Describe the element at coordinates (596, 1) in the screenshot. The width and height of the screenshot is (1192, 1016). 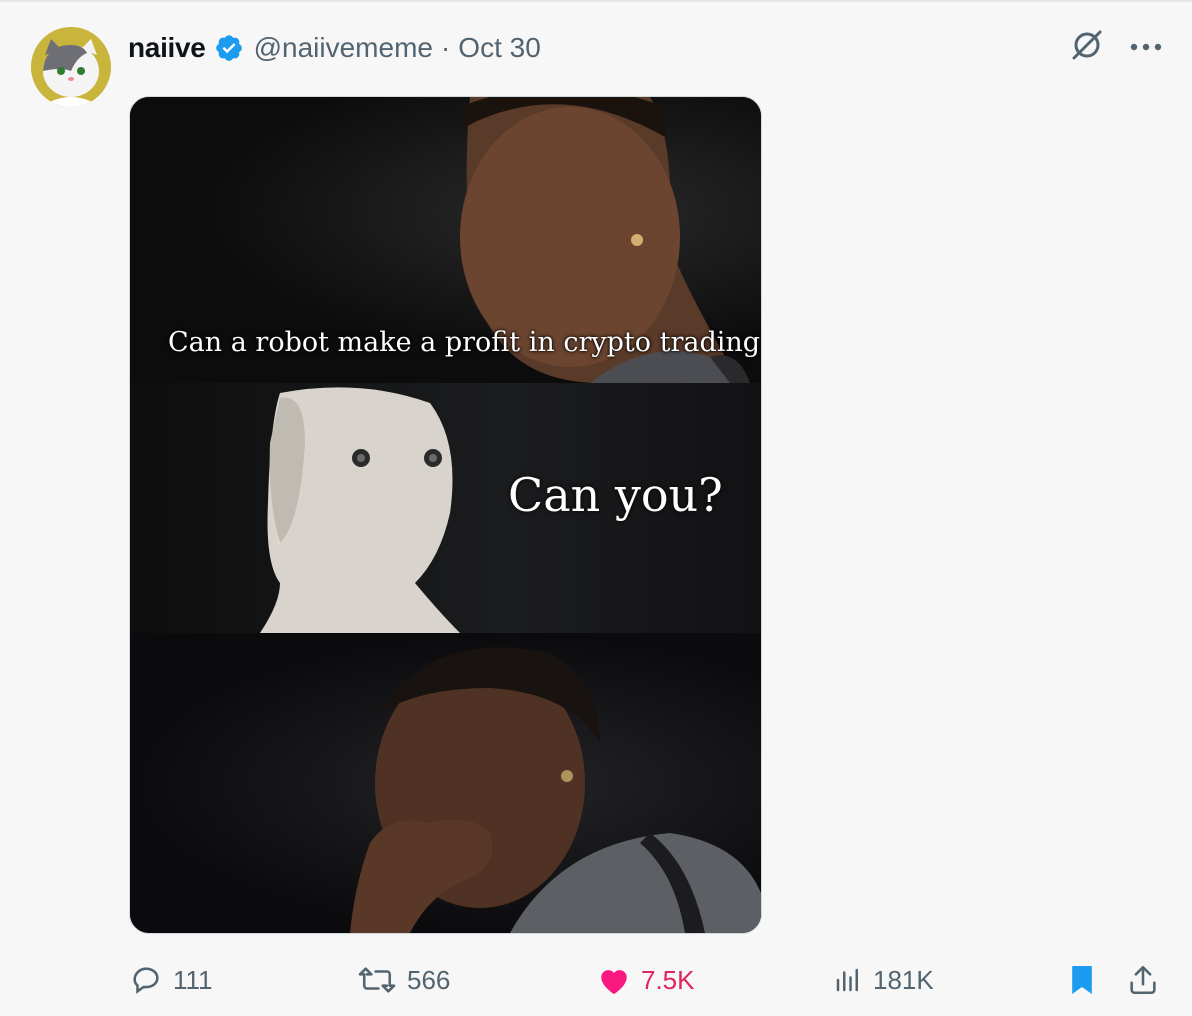
I see `top-divider` at that location.